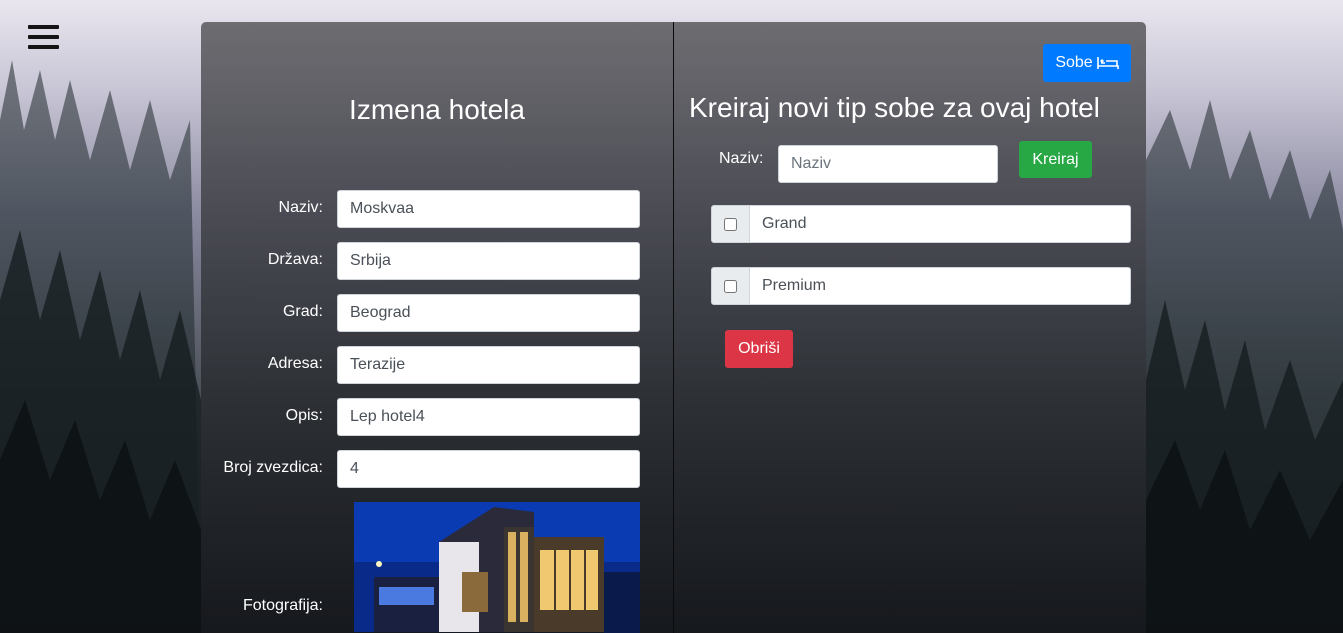 The height and width of the screenshot is (633, 1343). I want to click on create-room-type-title: Kreiraj novi tip sobe za ovaj hotel, so click(894, 107).